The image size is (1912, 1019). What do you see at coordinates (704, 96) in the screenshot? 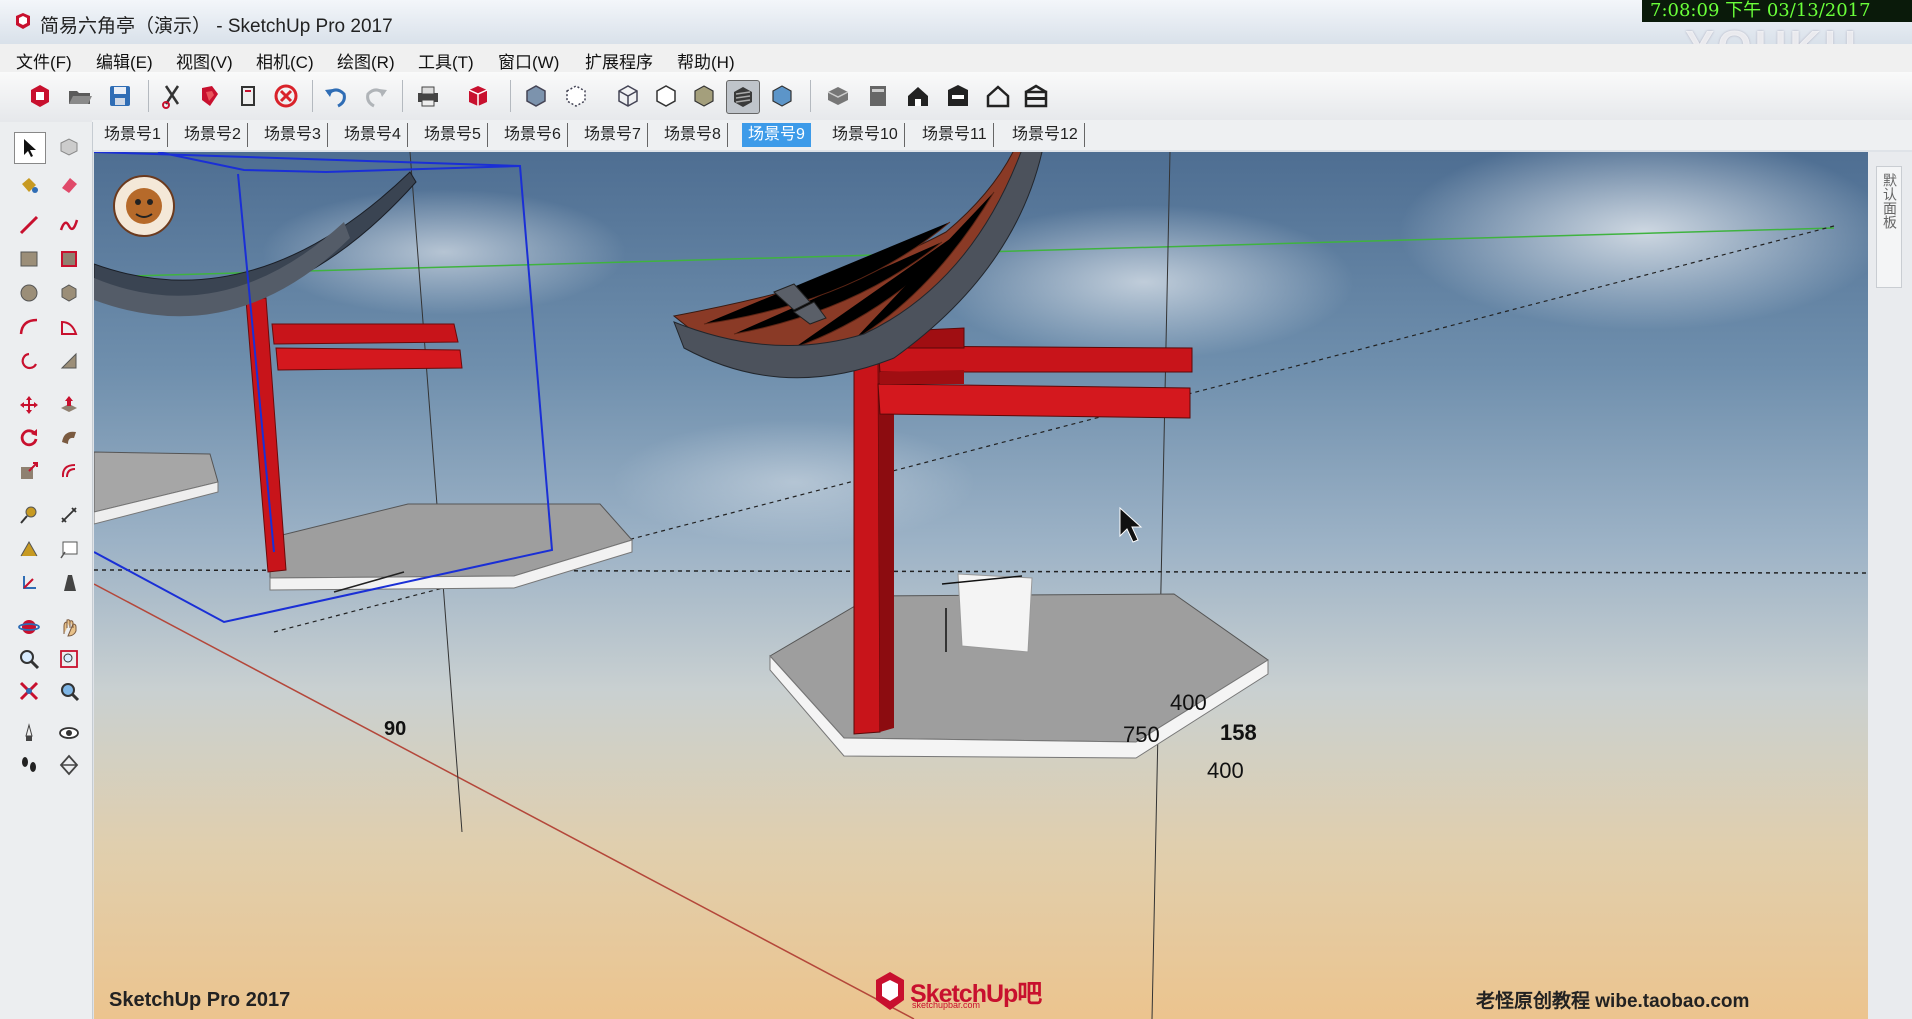
I see `shaded-icon` at bounding box center [704, 96].